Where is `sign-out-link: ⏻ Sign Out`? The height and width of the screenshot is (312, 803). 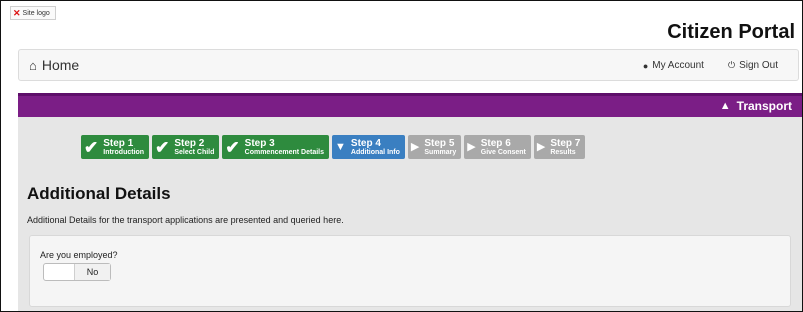
sign-out-link: ⏻ Sign Out is located at coordinates (753, 65).